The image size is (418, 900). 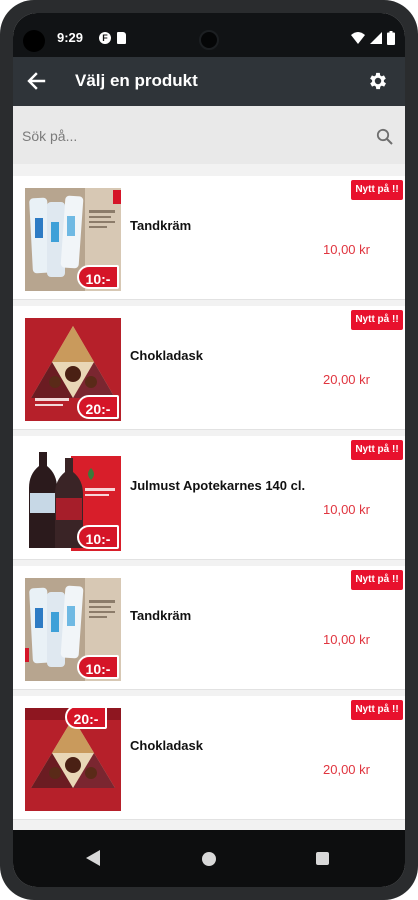 What do you see at coordinates (358, 38) in the screenshot?
I see `wifi-icon` at bounding box center [358, 38].